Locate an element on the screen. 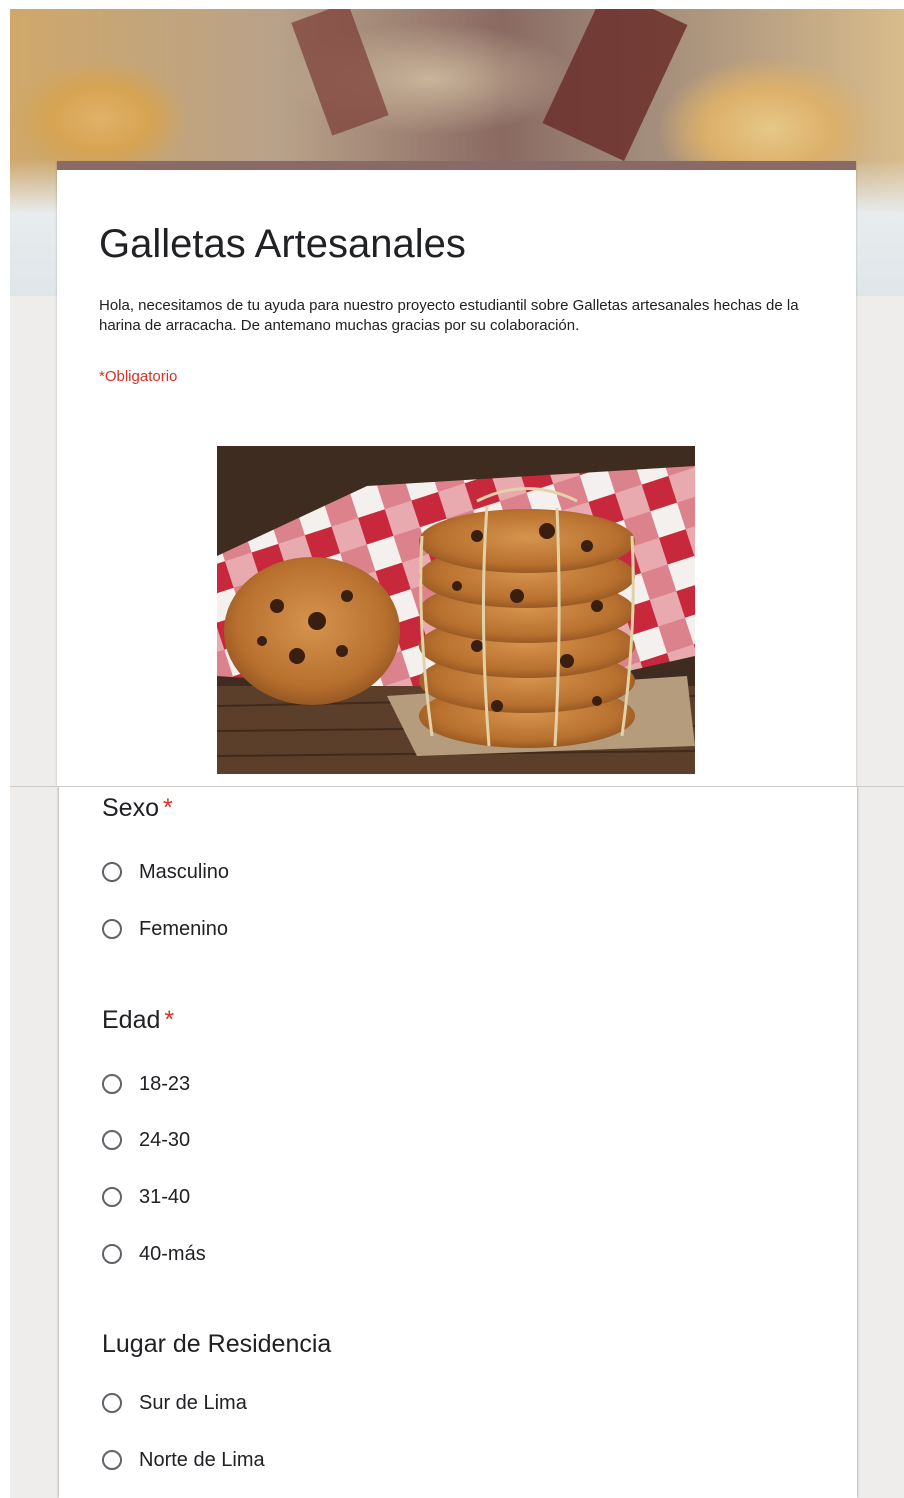 This screenshot has width=904, height=1498. radio-option-femenino: Femenino is located at coordinates (165, 929).